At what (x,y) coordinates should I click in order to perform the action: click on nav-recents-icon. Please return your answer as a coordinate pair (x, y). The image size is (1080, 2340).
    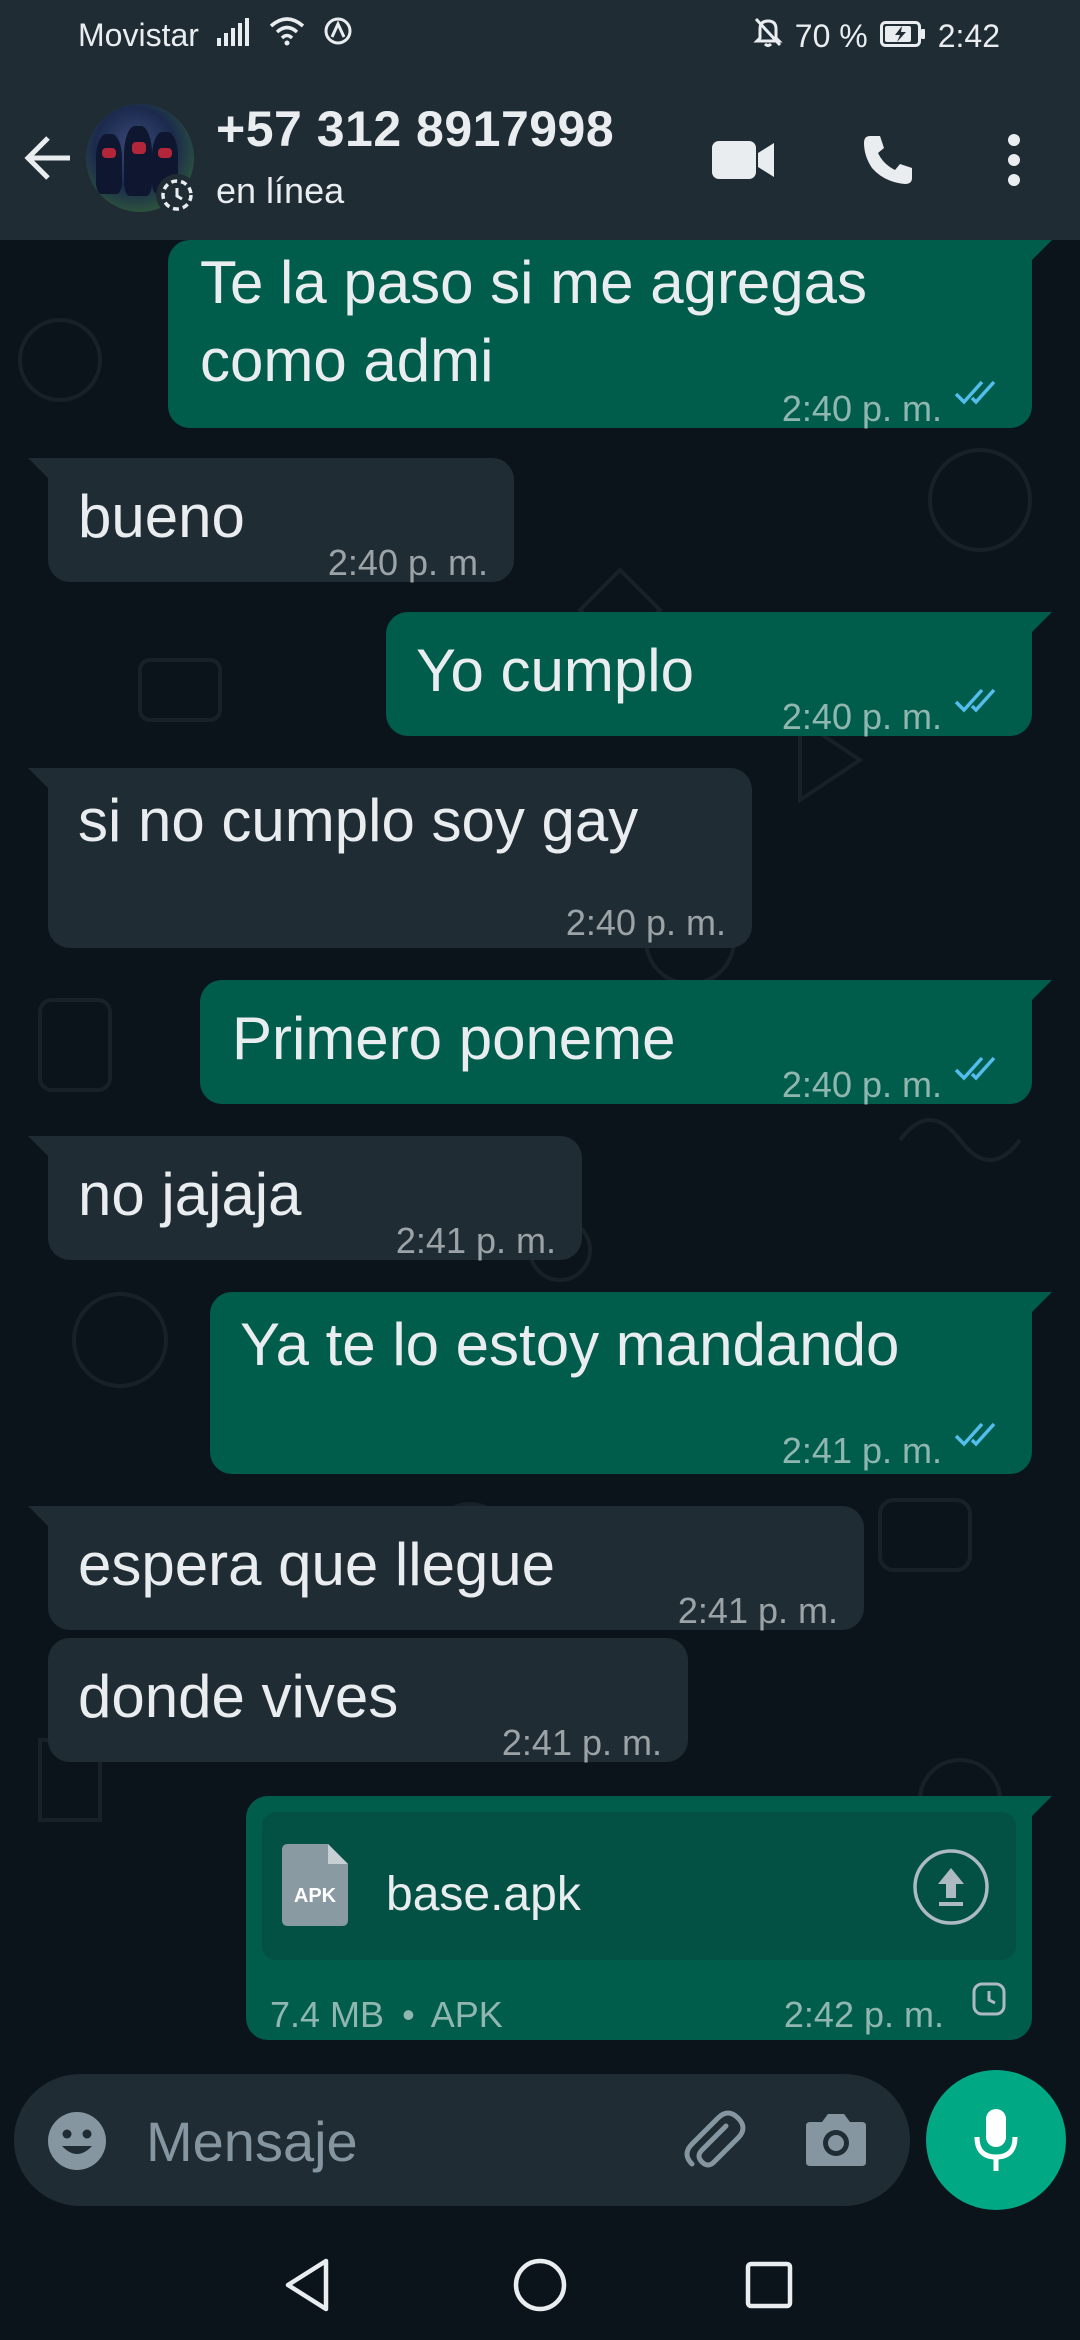
    Looking at the image, I should click on (769, 2285).